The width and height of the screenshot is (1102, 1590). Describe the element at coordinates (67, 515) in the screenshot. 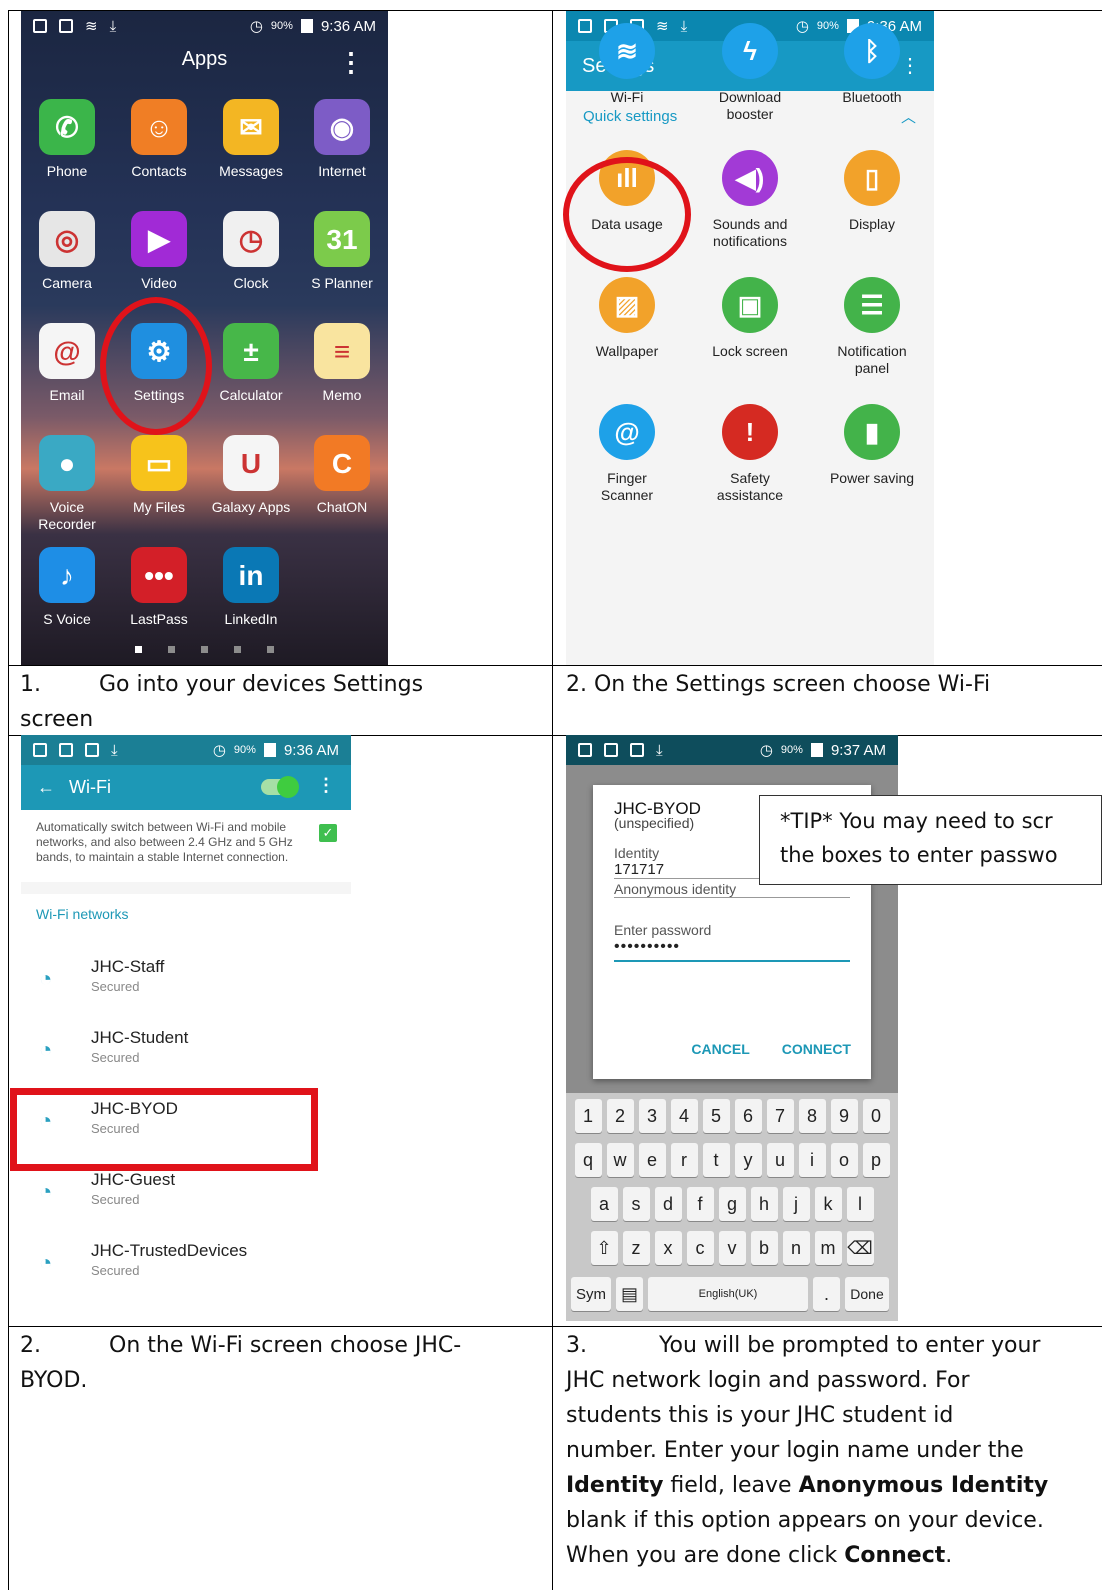

I see `app-label: Voice Recorder` at that location.